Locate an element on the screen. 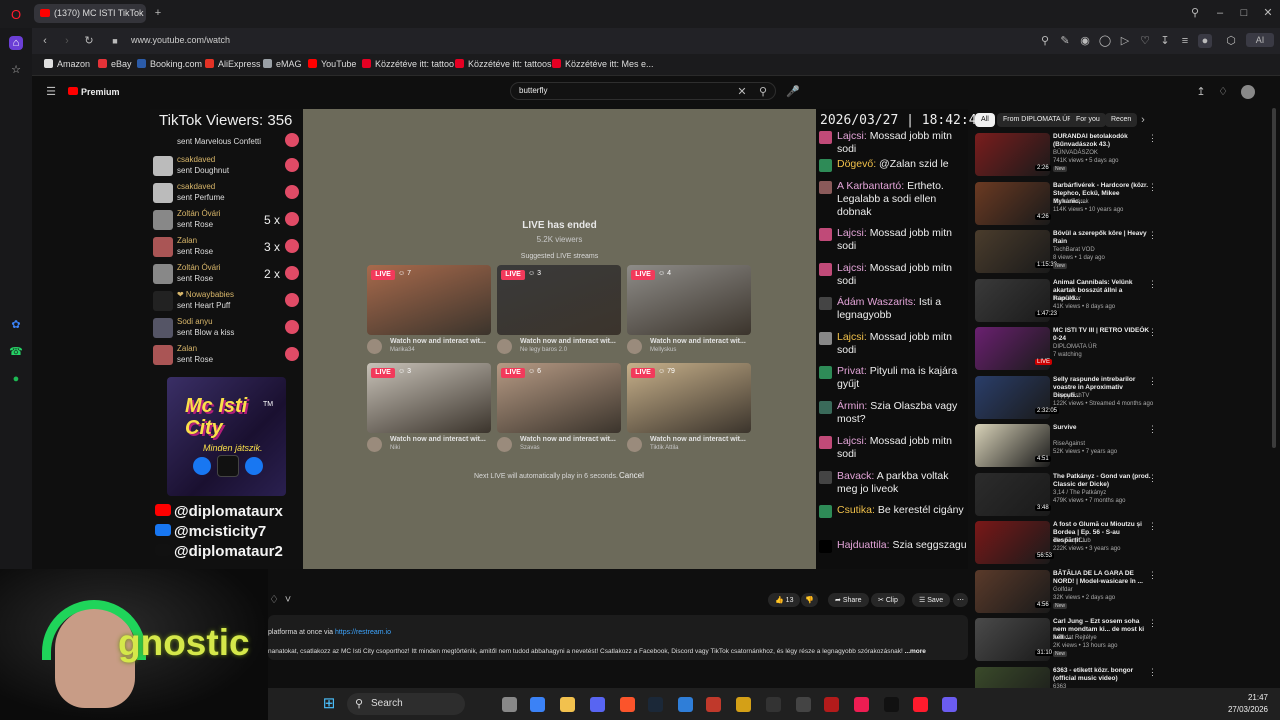 The height and width of the screenshot is (720, 1280). youtube-logo-icon is located at coordinates (73, 91).